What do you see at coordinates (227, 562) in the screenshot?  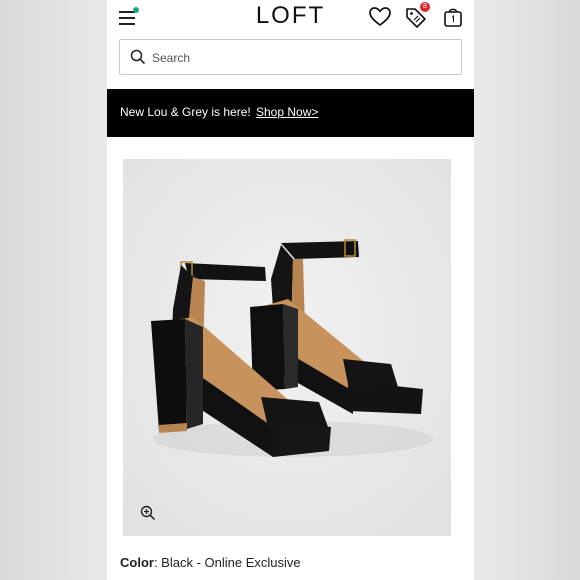 I see `color-value: : Black - Online Exclusive` at bounding box center [227, 562].